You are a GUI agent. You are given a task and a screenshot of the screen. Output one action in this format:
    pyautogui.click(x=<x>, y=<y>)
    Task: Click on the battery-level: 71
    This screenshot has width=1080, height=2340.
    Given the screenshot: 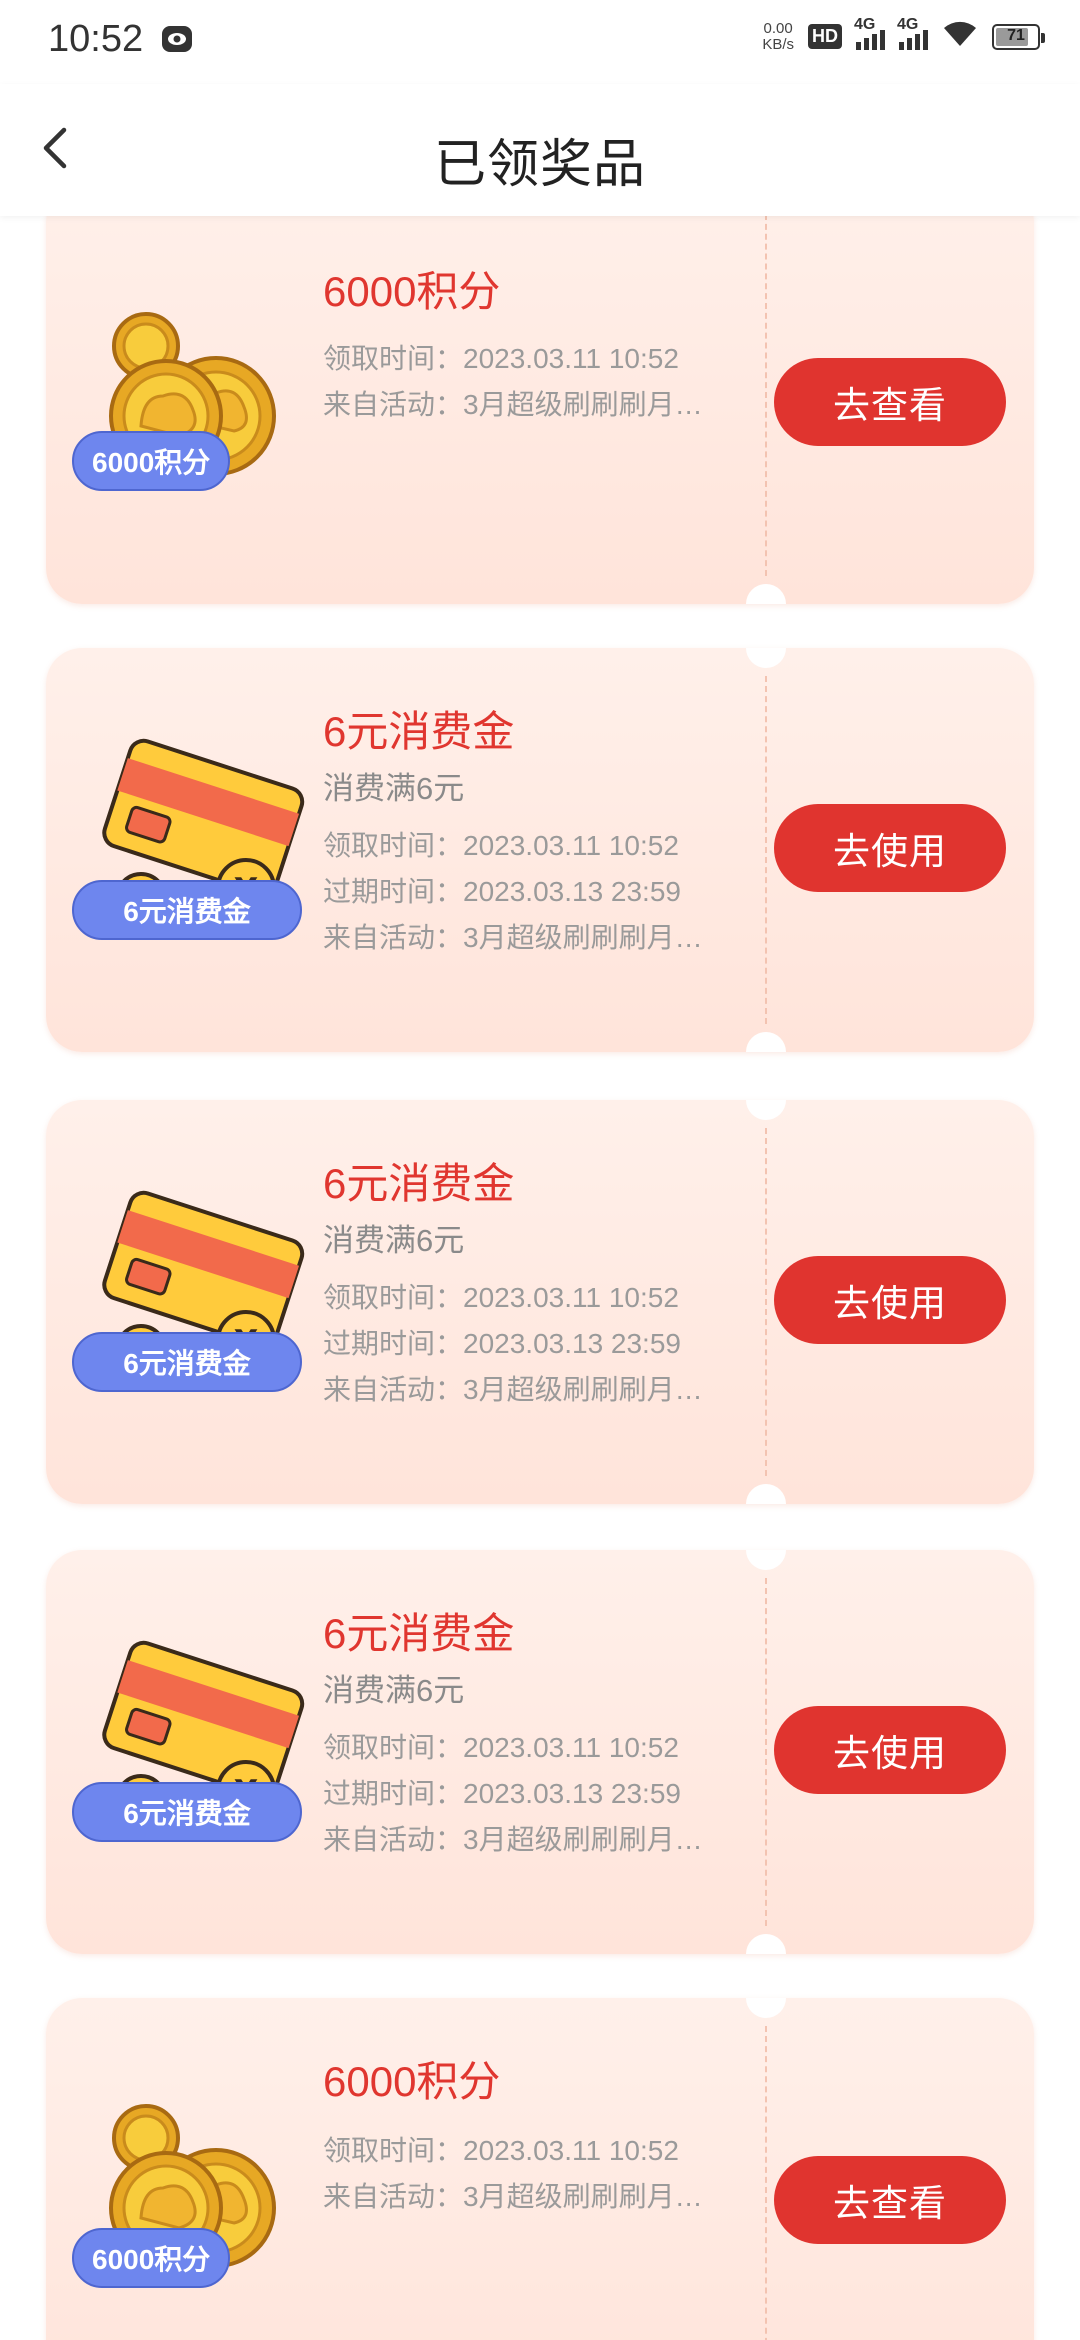 What is the action you would take?
    pyautogui.click(x=1016, y=35)
    